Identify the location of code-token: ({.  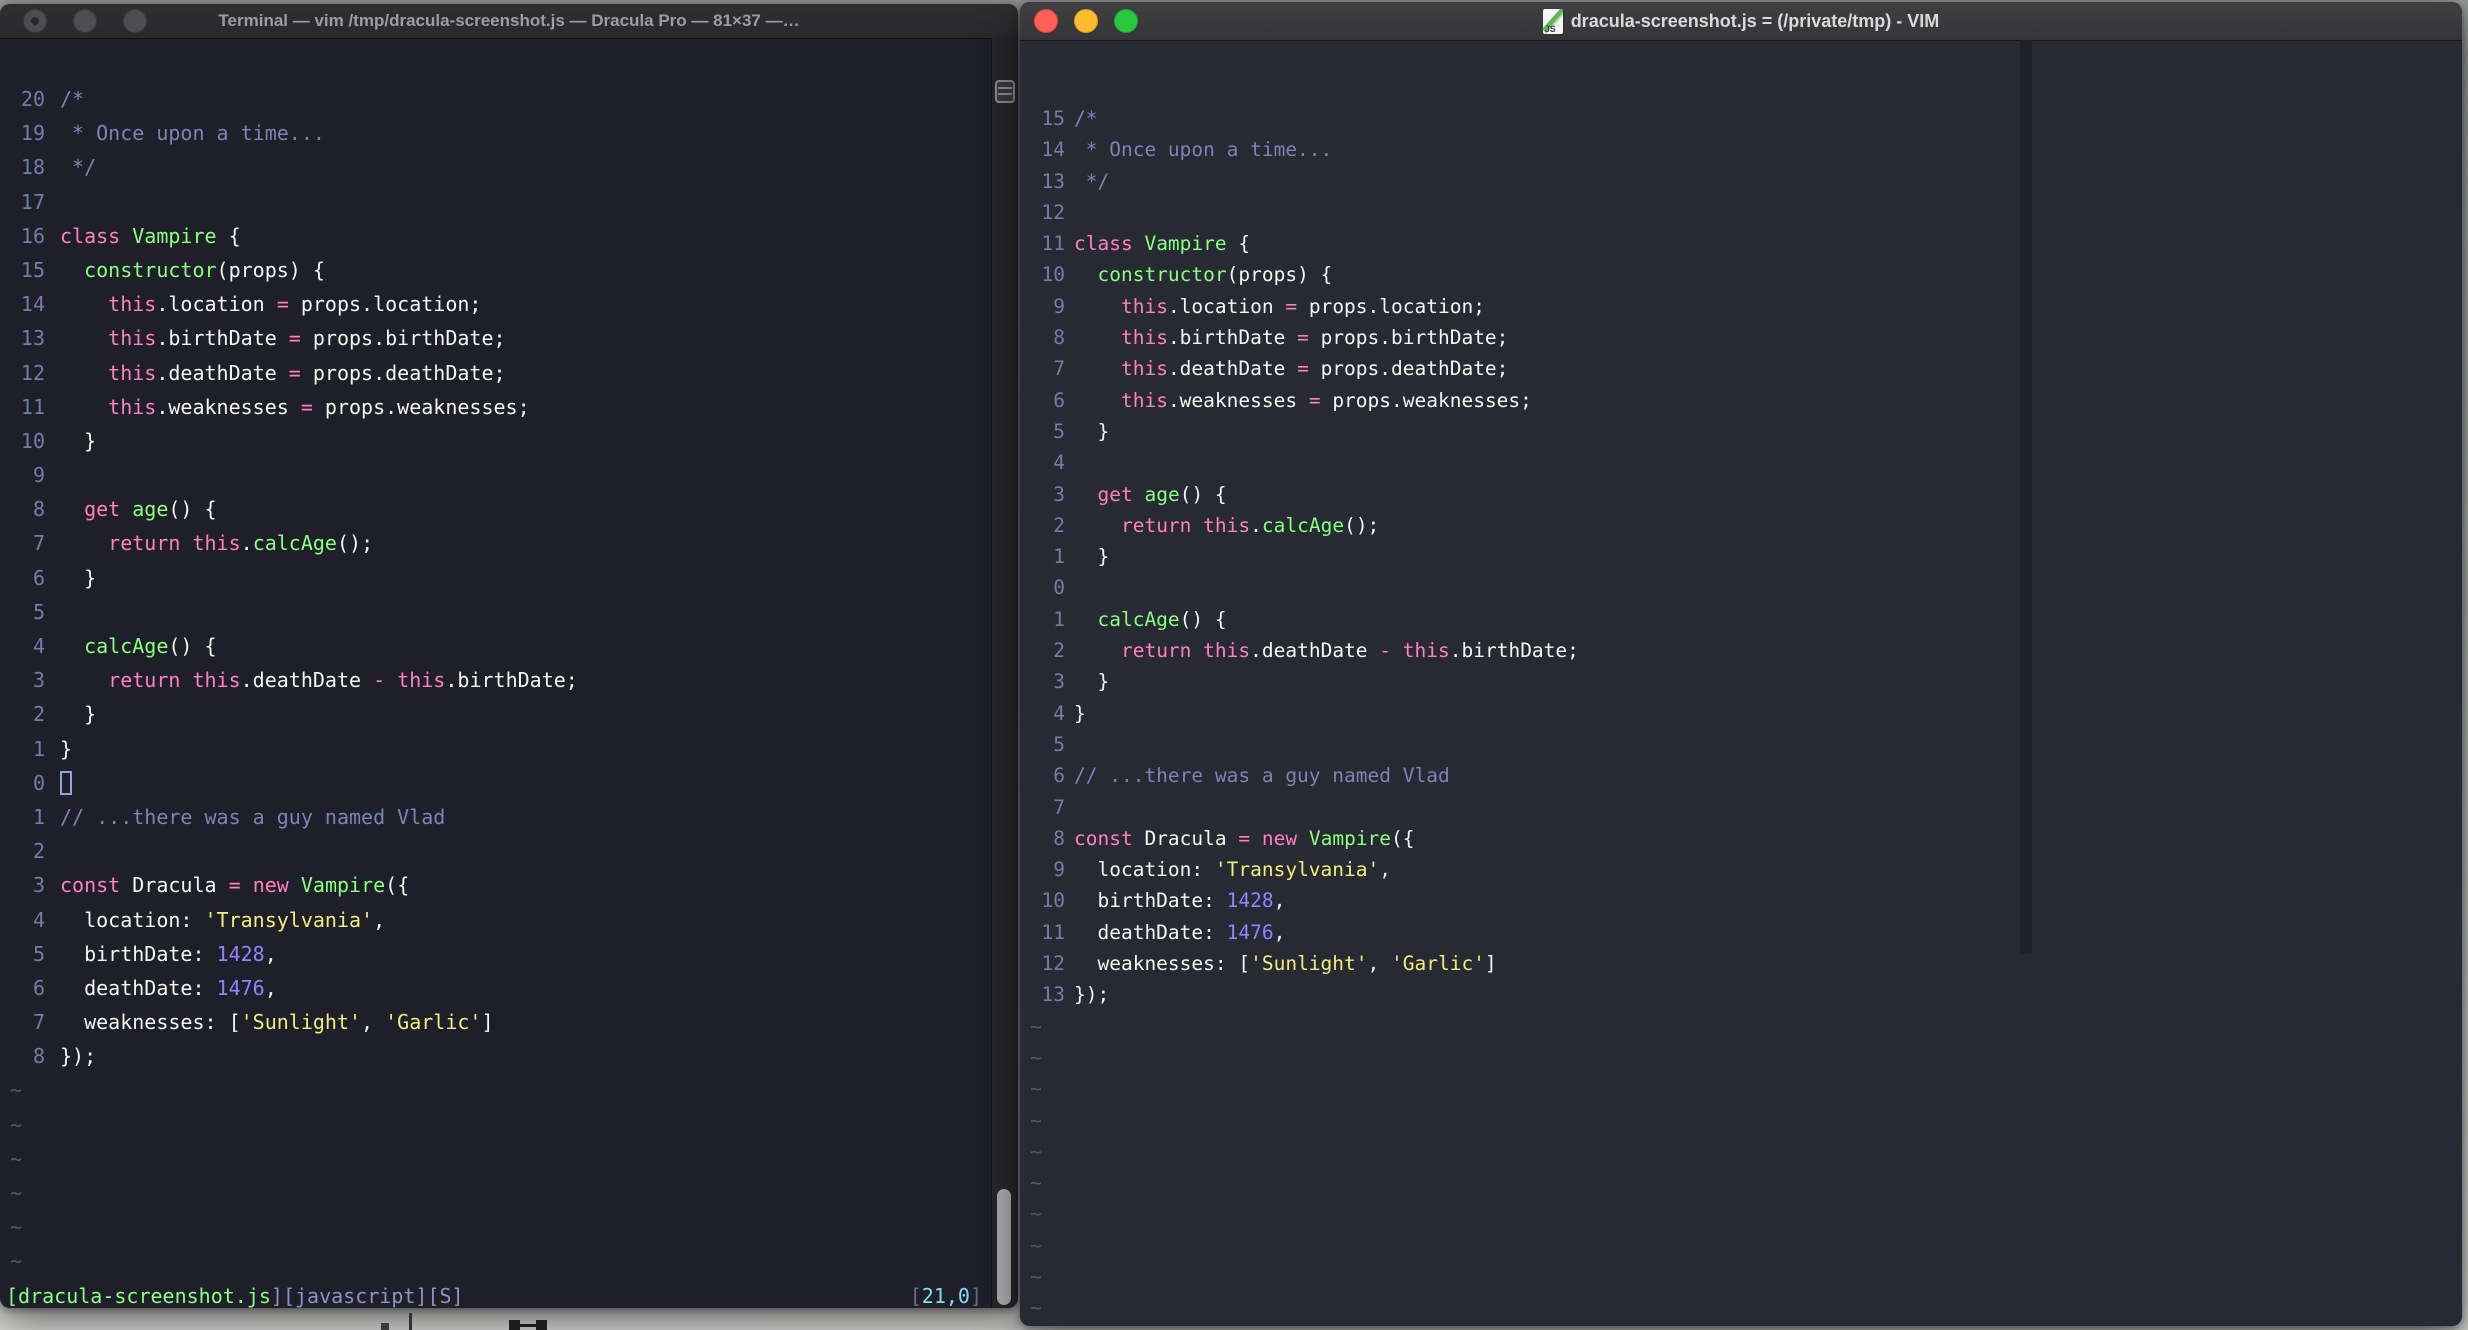
(1403, 838).